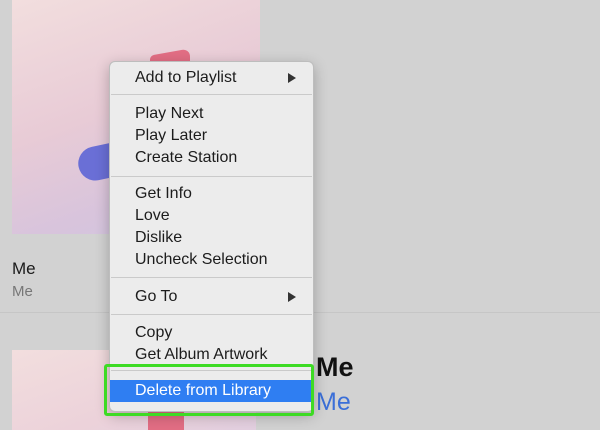 The width and height of the screenshot is (600, 430). Describe the element at coordinates (333, 402) in the screenshot. I see `album-detail-artist: Me` at that location.